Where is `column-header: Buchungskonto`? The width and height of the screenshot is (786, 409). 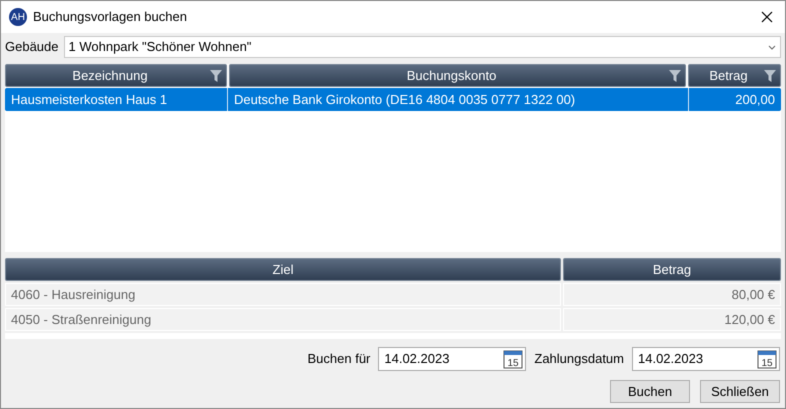 column-header: Buchungskonto is located at coordinates (457, 75).